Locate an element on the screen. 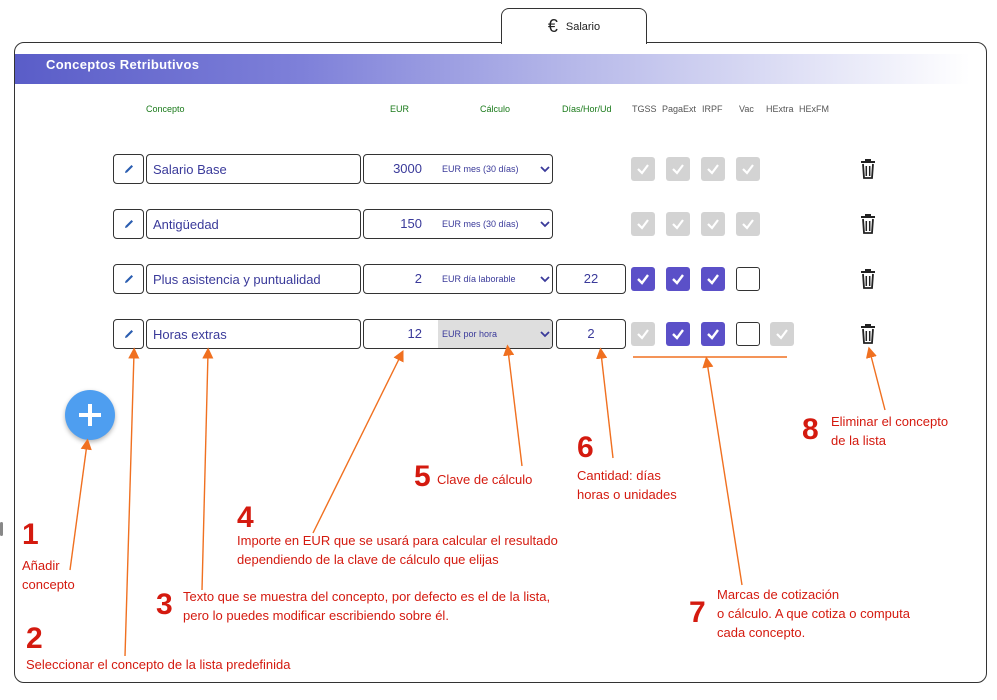 The height and width of the screenshot is (700, 997). concept-input: Horas extras is located at coordinates (253, 334).